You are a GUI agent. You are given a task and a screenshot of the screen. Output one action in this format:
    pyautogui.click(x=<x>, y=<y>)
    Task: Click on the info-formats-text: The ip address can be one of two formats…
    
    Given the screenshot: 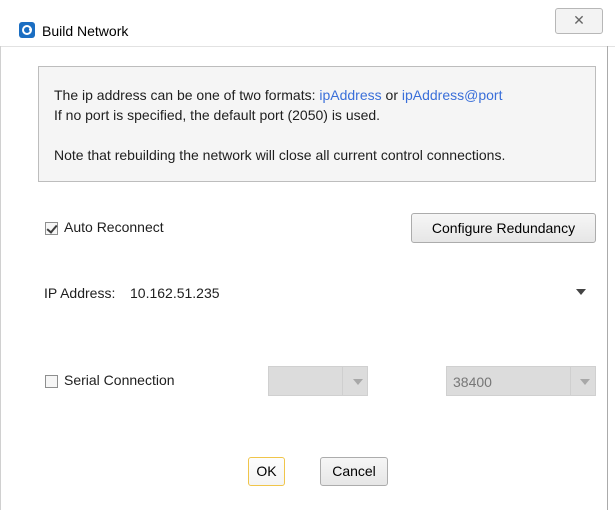 What is the action you would take?
    pyautogui.click(x=187, y=95)
    